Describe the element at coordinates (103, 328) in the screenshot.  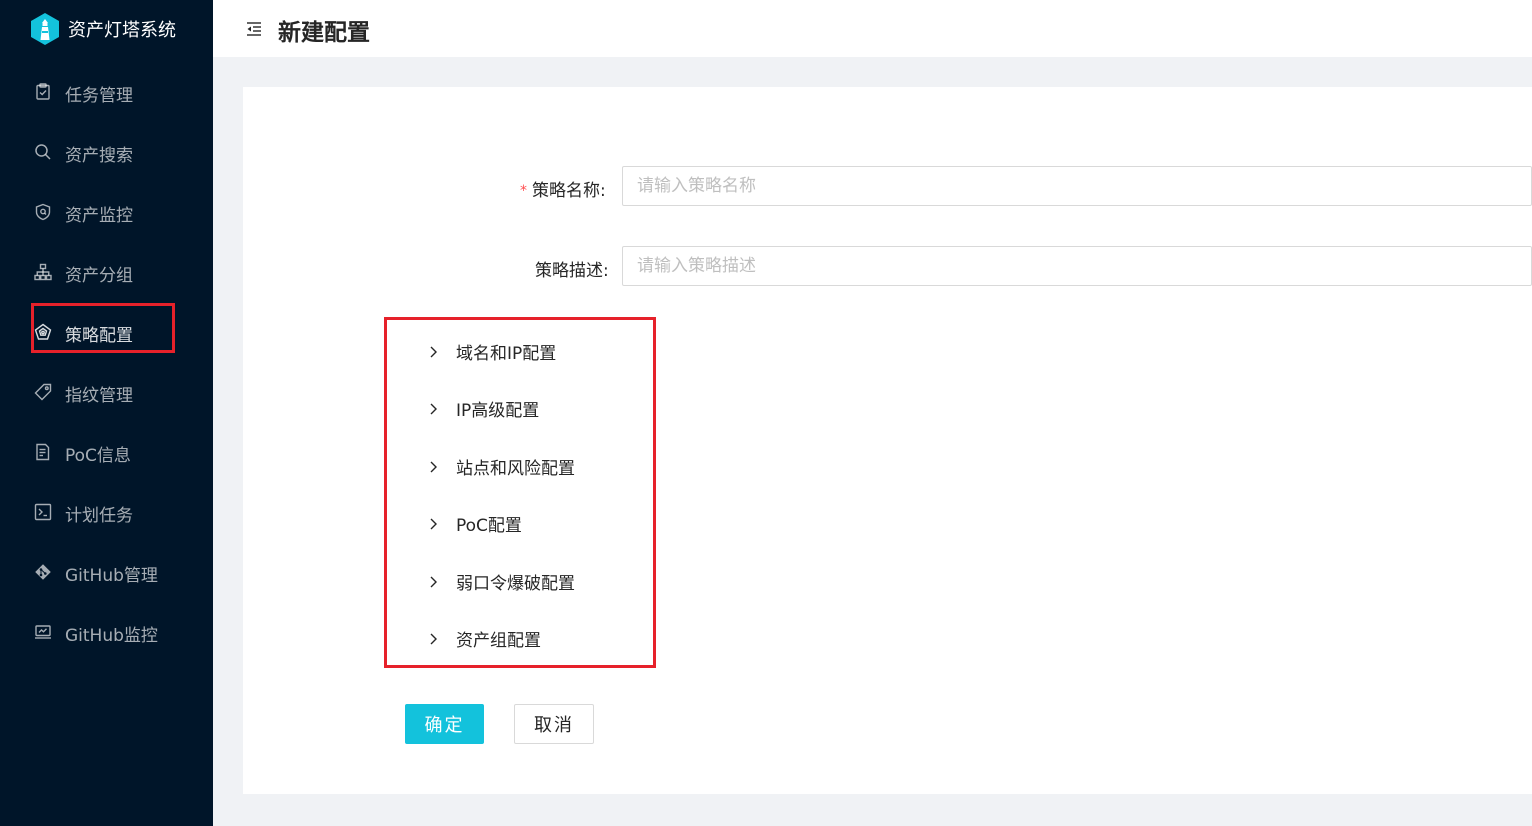
I see `sidebar-highlight-box` at that location.